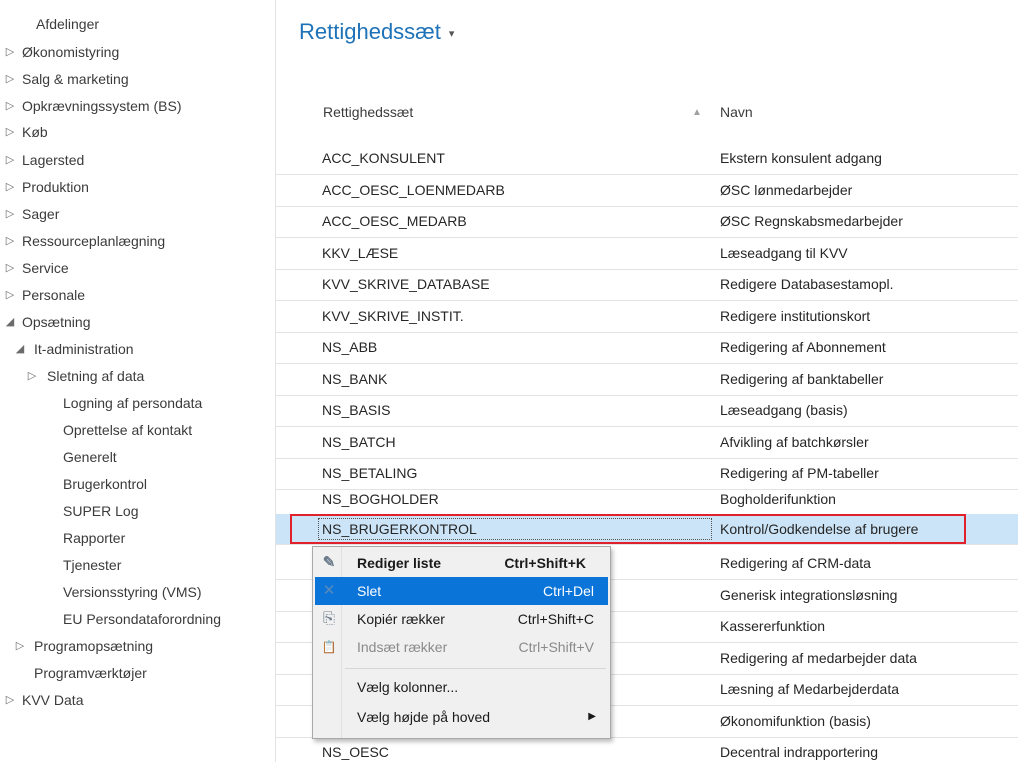 Image resolution: width=1018 pixels, height=768 pixels. What do you see at coordinates (810, 689) in the screenshot?
I see `cell-name: Læsning af Medarbejderdata` at bounding box center [810, 689].